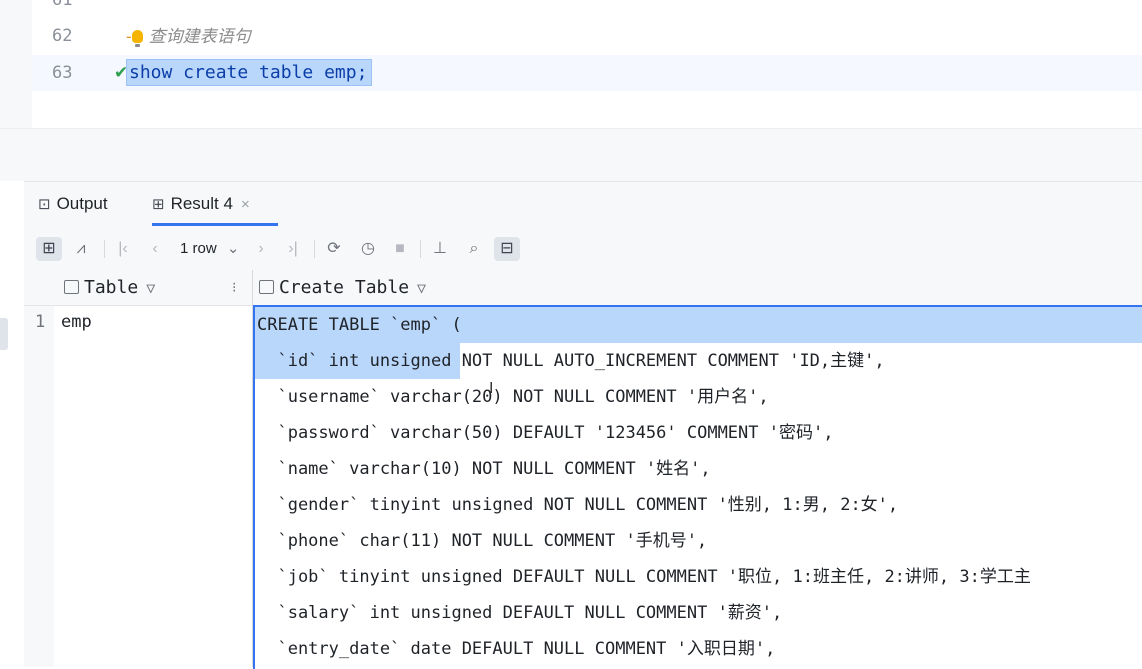  I want to click on editor-line-current: 63 ✔ show create table emp;, so click(587, 73).